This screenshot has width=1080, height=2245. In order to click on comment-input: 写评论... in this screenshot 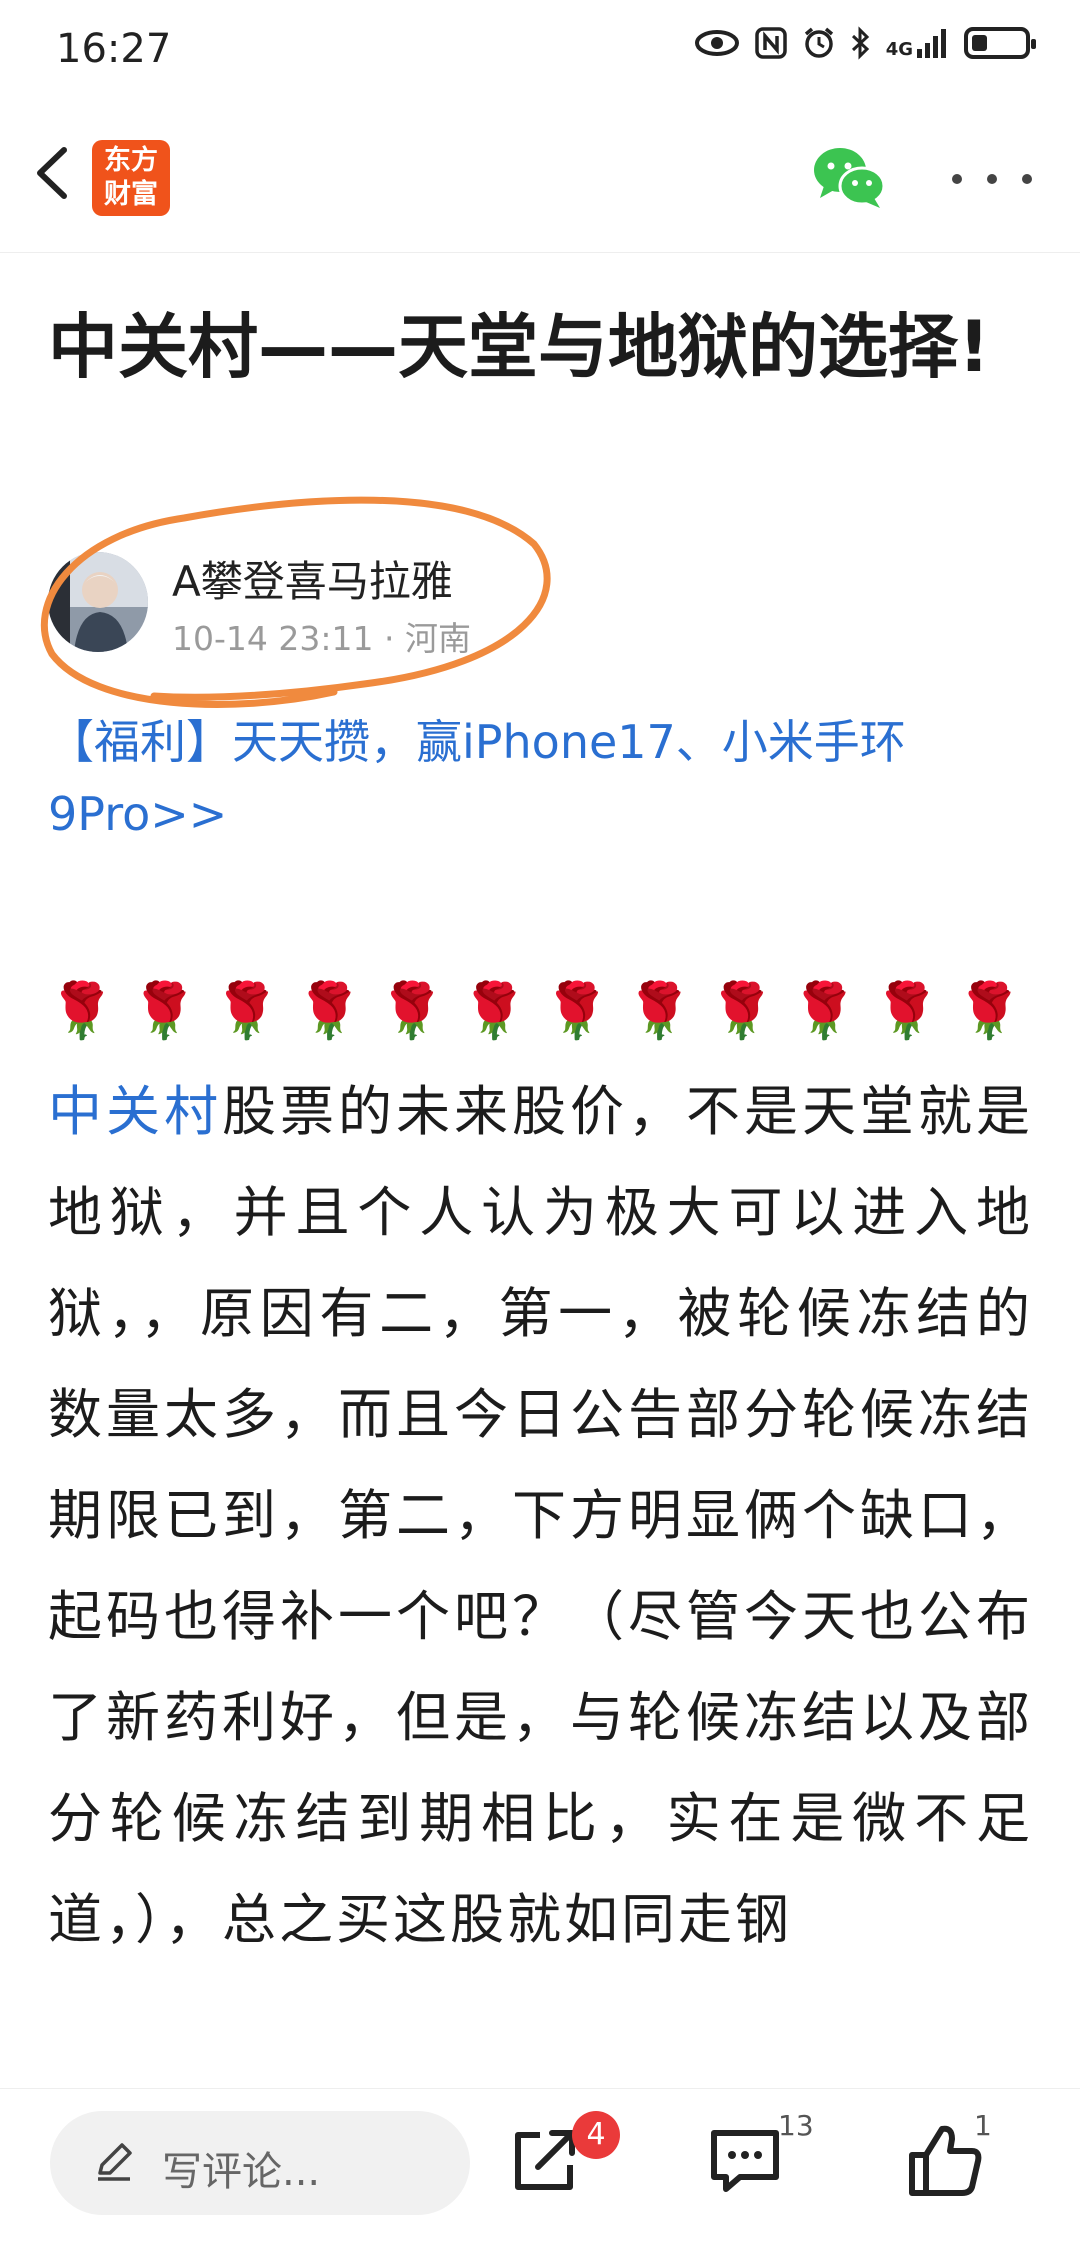, I will do `click(260, 2163)`.